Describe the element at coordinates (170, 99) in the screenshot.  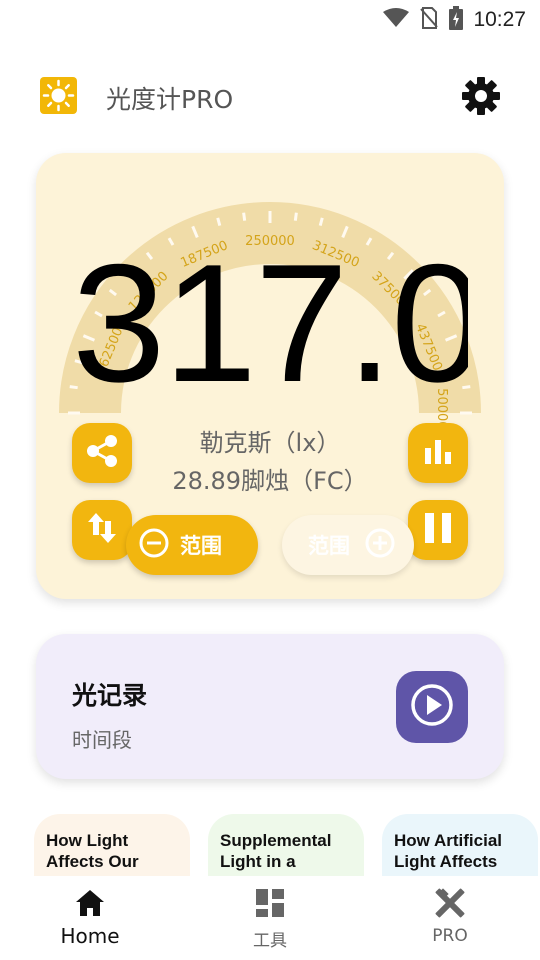
I see `app-title: 光度计PRO` at that location.